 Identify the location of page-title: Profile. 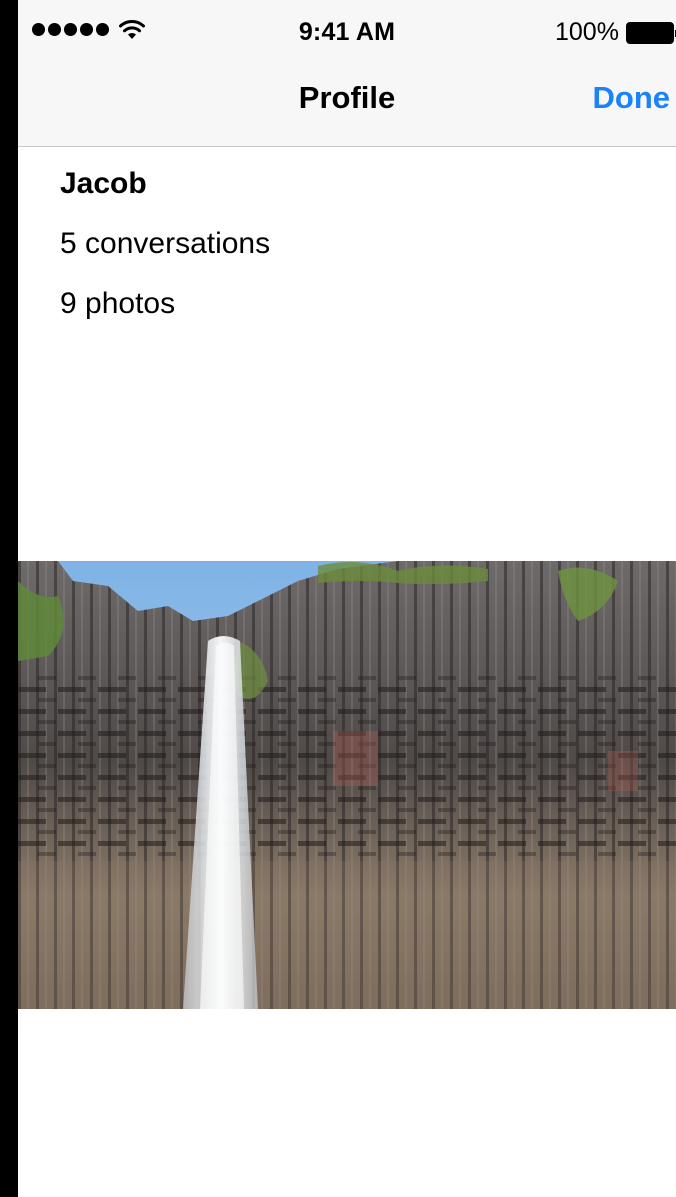
(347, 97).